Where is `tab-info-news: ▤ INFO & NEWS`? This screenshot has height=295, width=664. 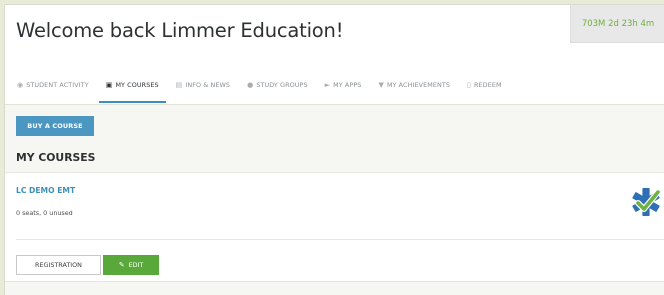
tab-info-news: ▤ INFO & NEWS is located at coordinates (203, 85).